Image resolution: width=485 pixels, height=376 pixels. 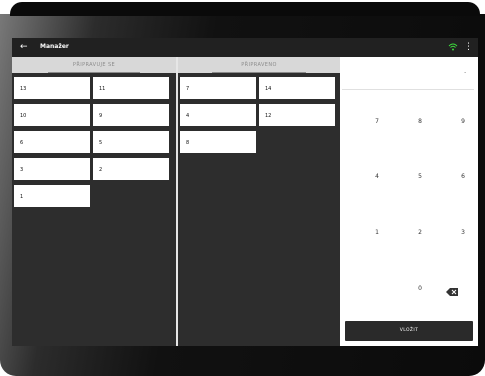 I want to click on app-bar: ← Manažer ⋮, so click(x=245, y=47).